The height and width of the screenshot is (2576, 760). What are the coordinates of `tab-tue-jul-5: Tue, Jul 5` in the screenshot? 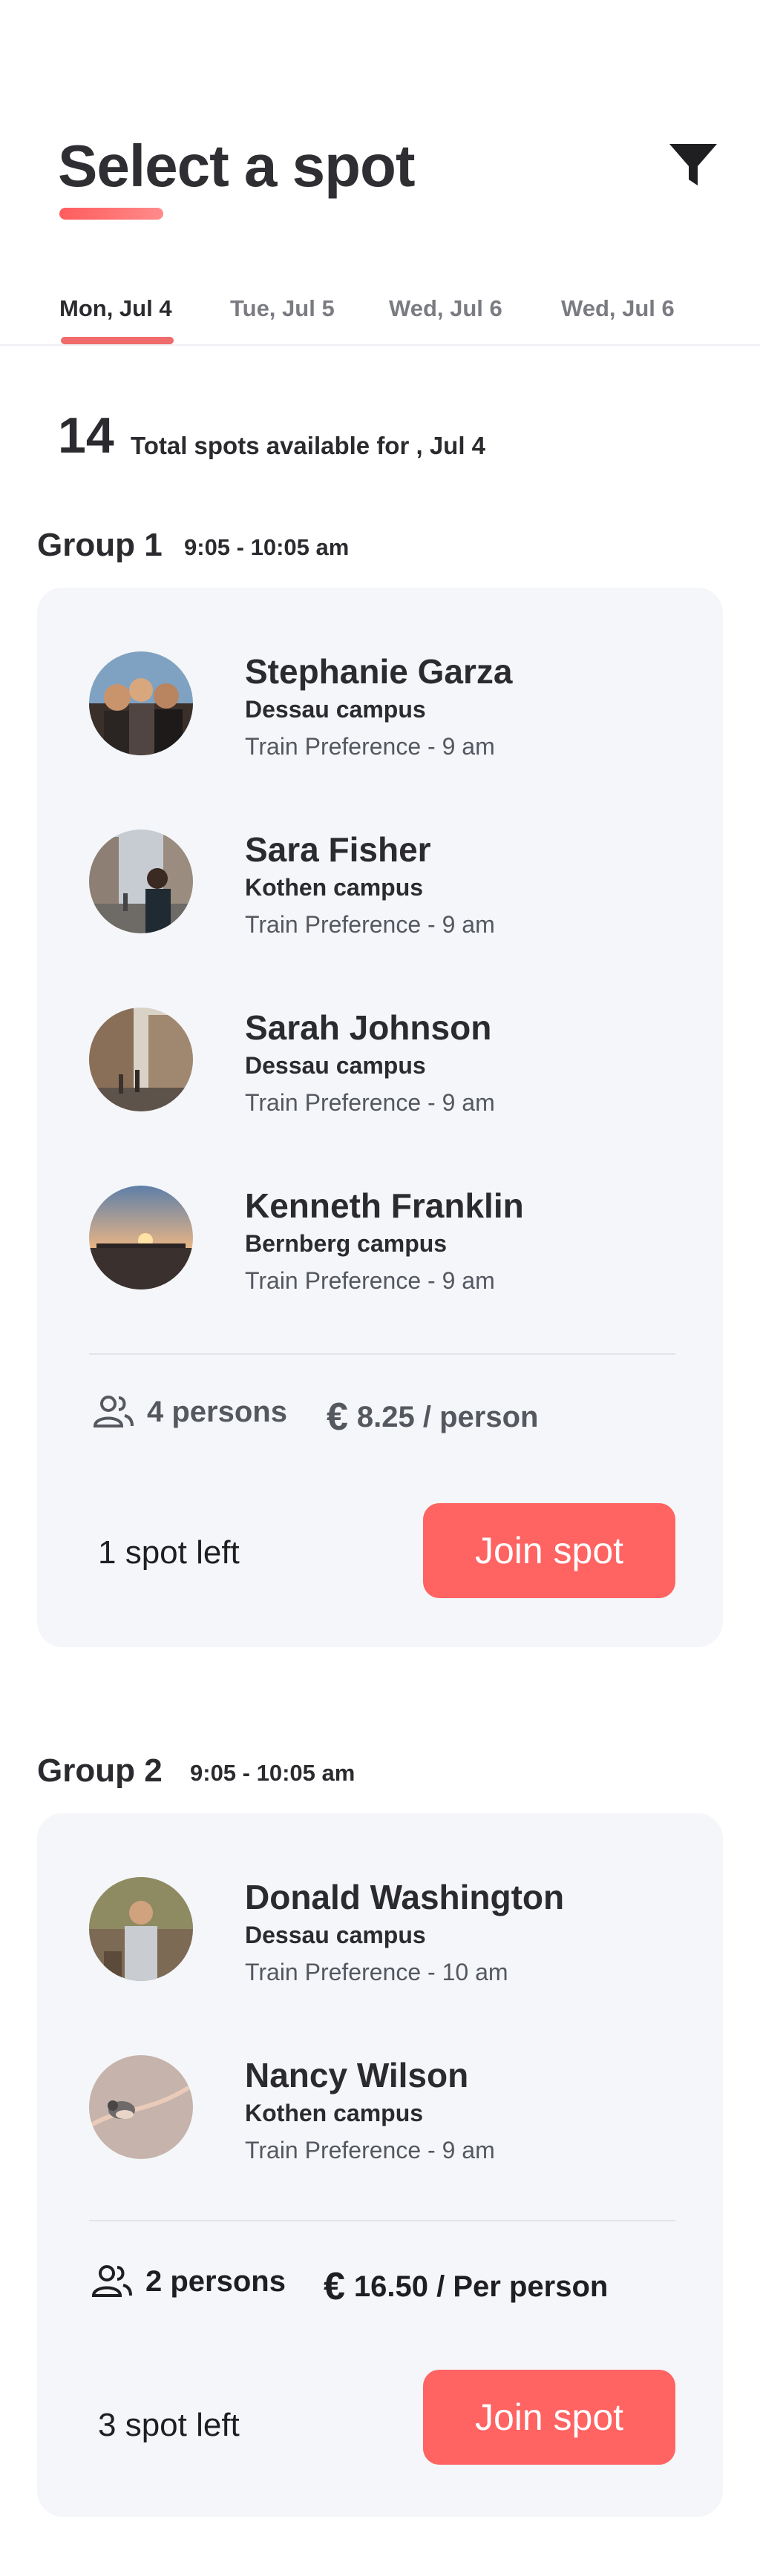 It's located at (282, 308).